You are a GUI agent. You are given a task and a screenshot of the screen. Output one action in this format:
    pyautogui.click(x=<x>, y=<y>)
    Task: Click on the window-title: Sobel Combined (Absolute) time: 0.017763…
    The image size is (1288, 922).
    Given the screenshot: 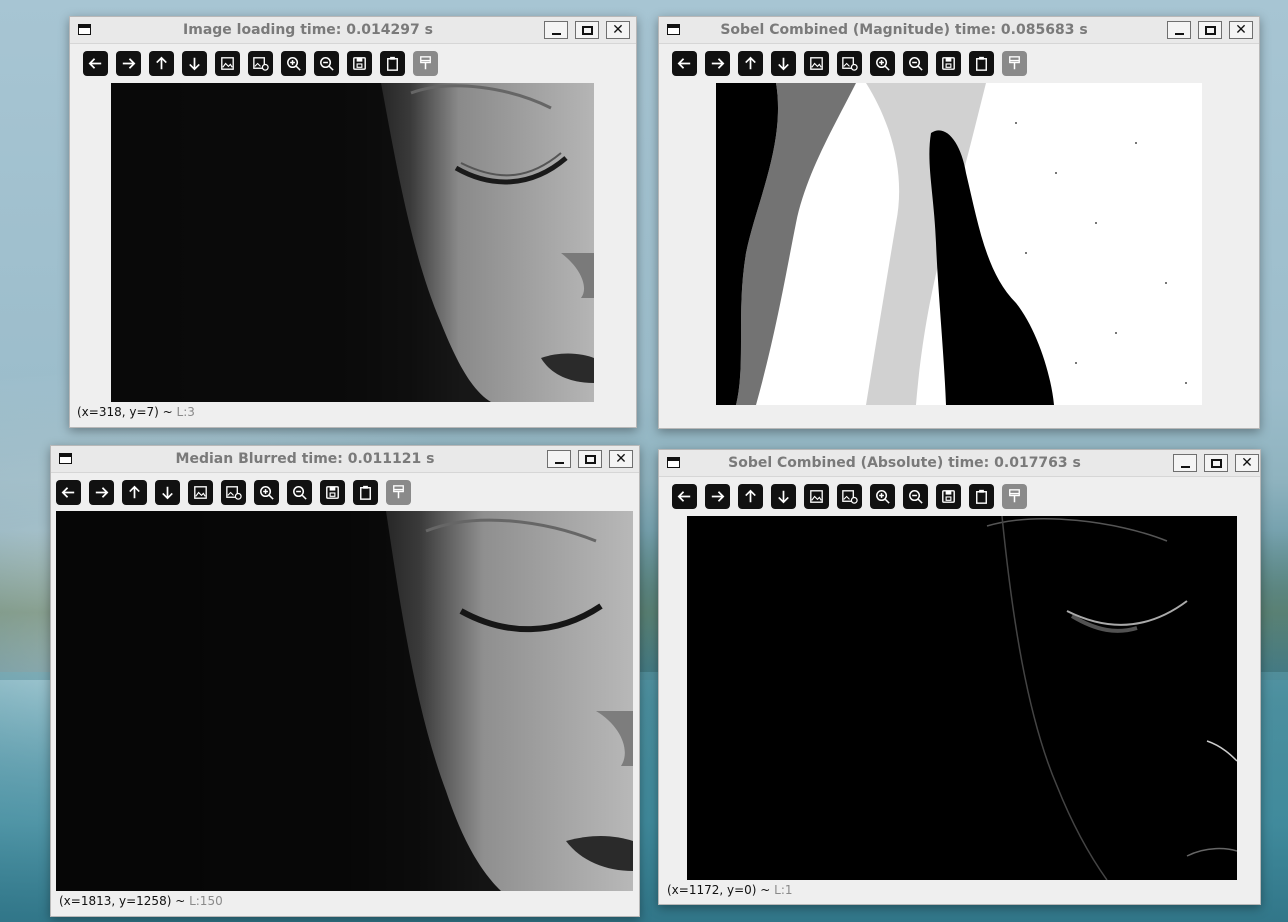 What is the action you would take?
    pyautogui.click(x=904, y=463)
    